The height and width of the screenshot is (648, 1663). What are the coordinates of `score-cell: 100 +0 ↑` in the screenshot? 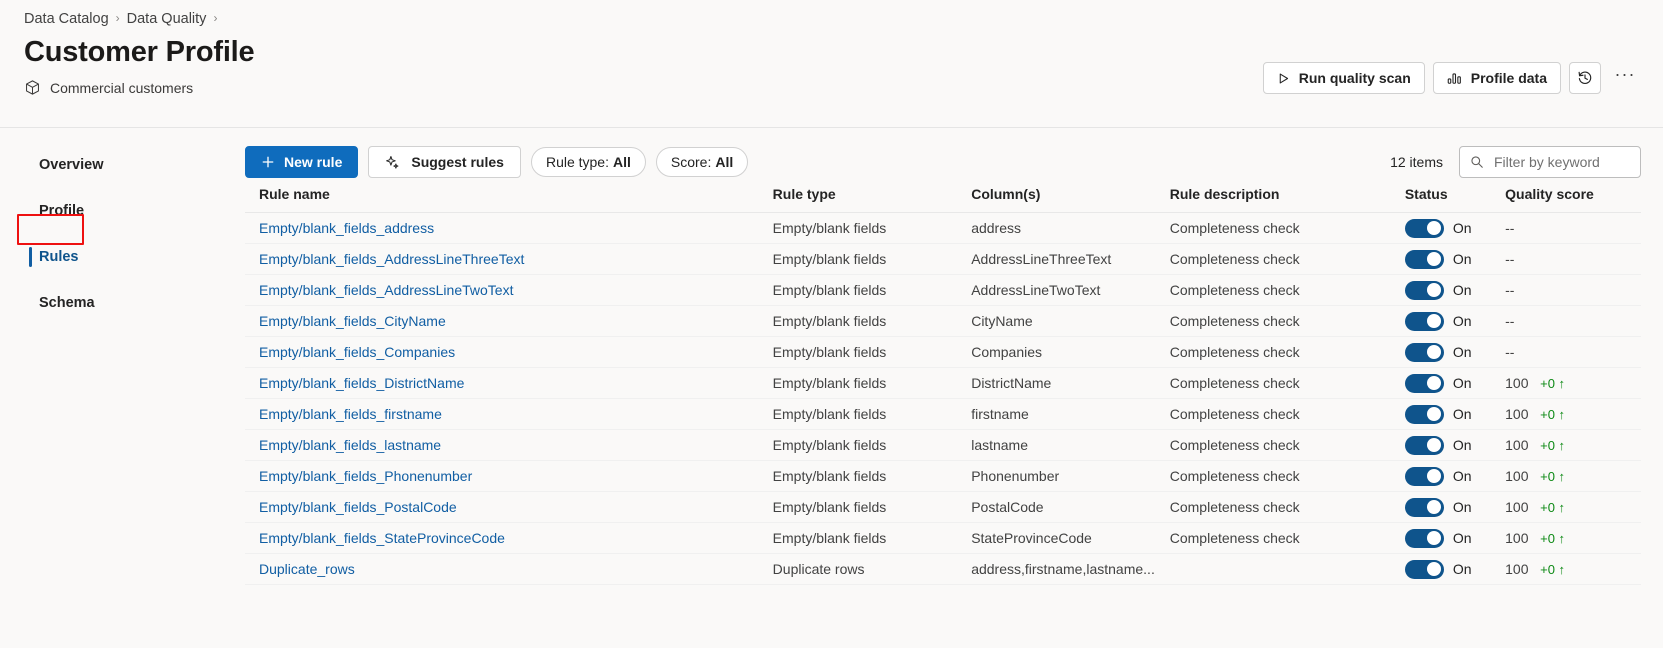 It's located at (1573, 445).